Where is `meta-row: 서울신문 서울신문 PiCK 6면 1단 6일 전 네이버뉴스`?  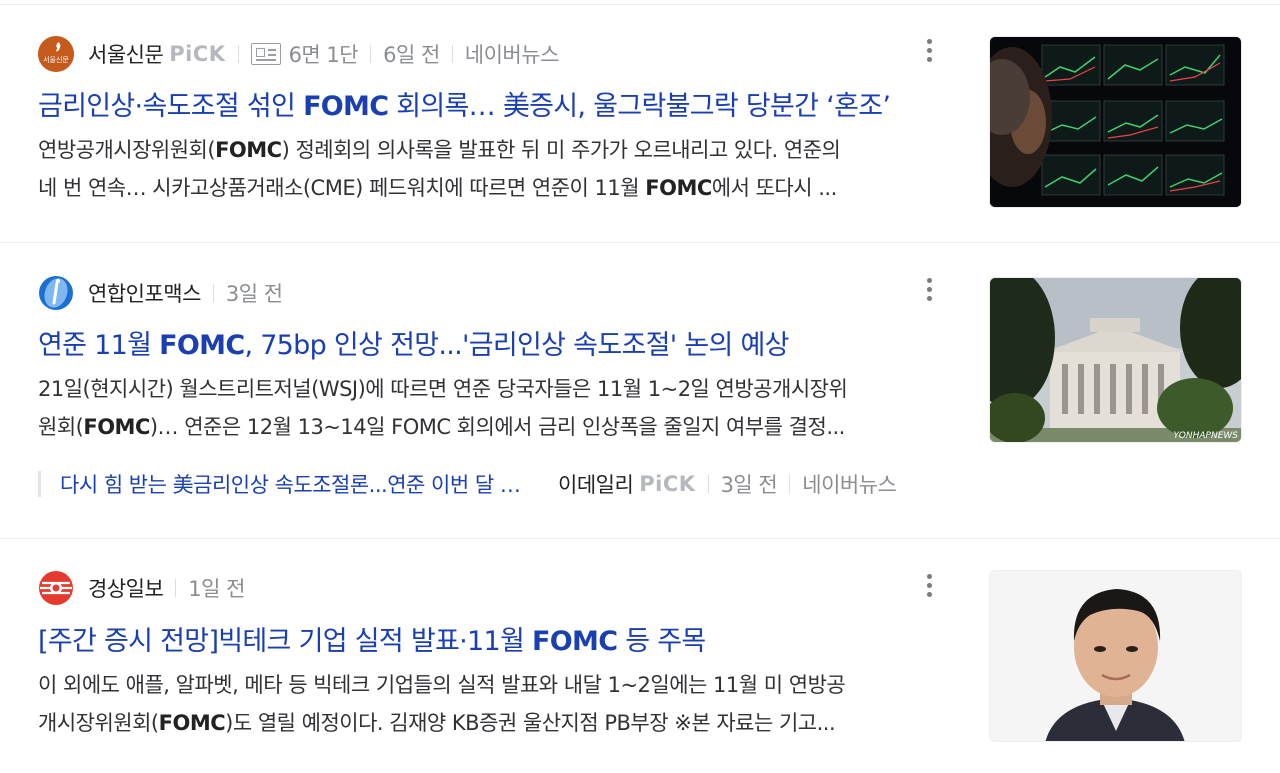
meta-row: 서울신문 서울신문 PiCK 6면 1단 6일 전 네이버뉴스 is located at coordinates (298, 54).